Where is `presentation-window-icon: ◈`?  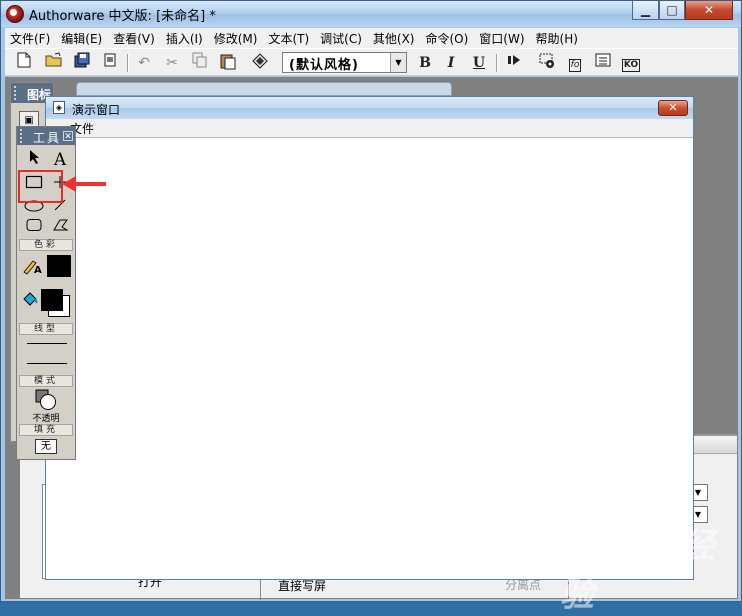
presentation-window-icon: ◈ is located at coordinates (59, 107).